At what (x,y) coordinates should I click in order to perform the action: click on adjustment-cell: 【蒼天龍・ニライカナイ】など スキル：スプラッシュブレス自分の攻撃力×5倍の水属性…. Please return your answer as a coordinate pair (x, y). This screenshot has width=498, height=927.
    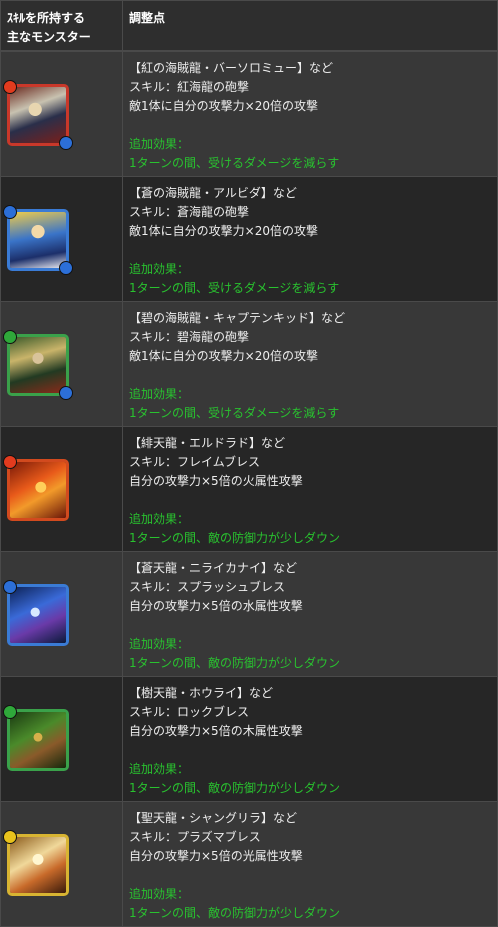
    Looking at the image, I should click on (310, 614).